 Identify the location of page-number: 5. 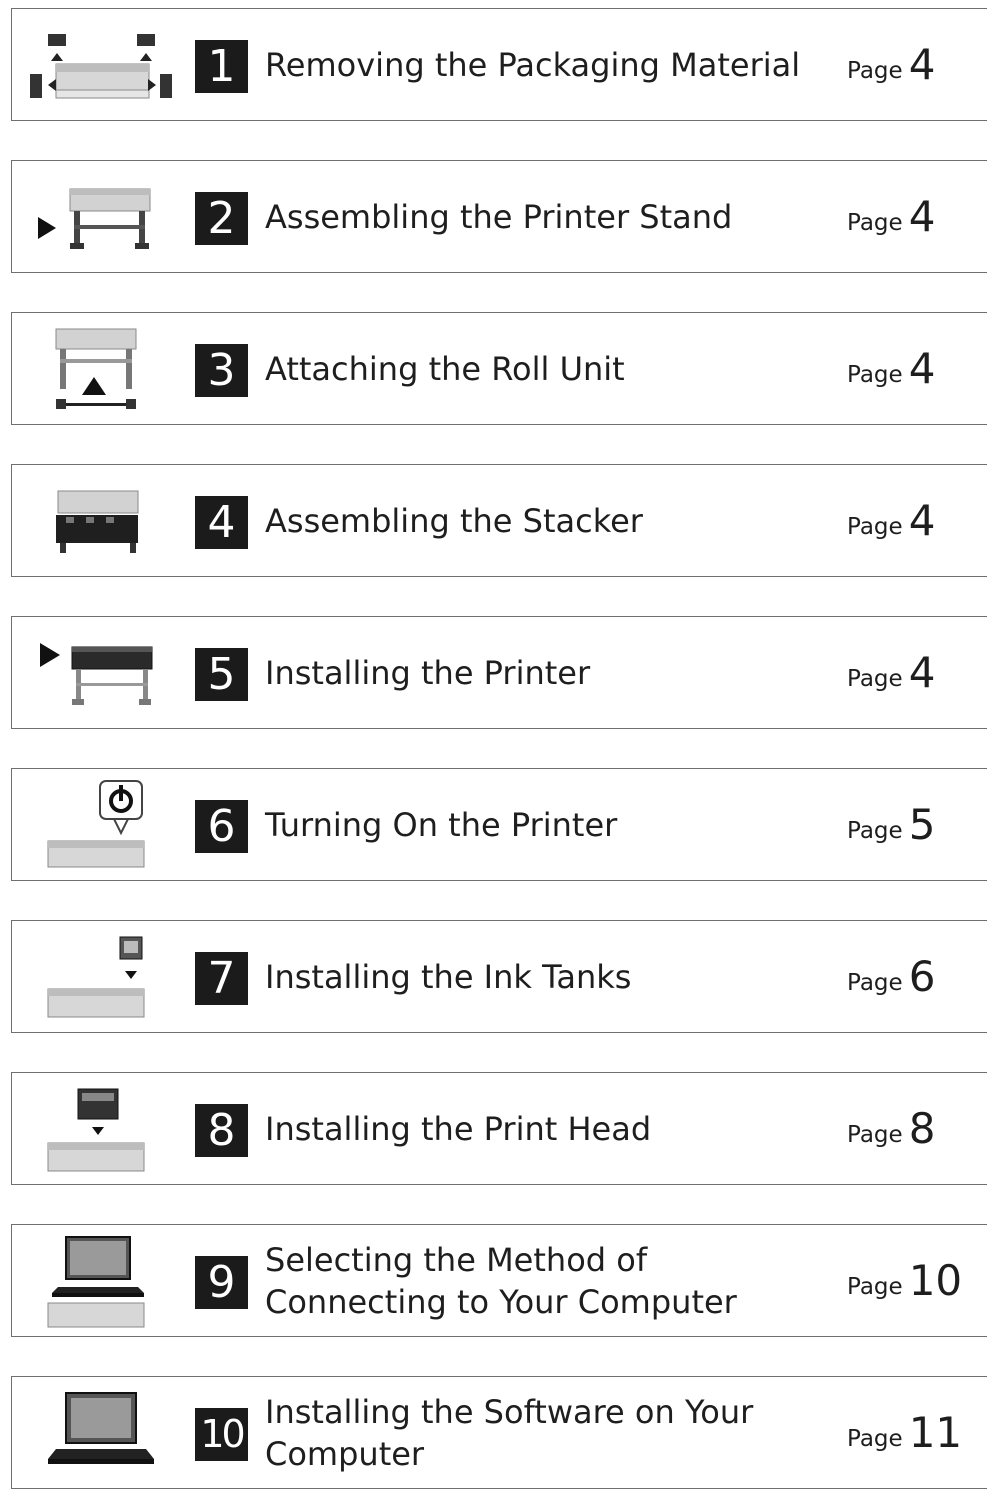
(922, 824).